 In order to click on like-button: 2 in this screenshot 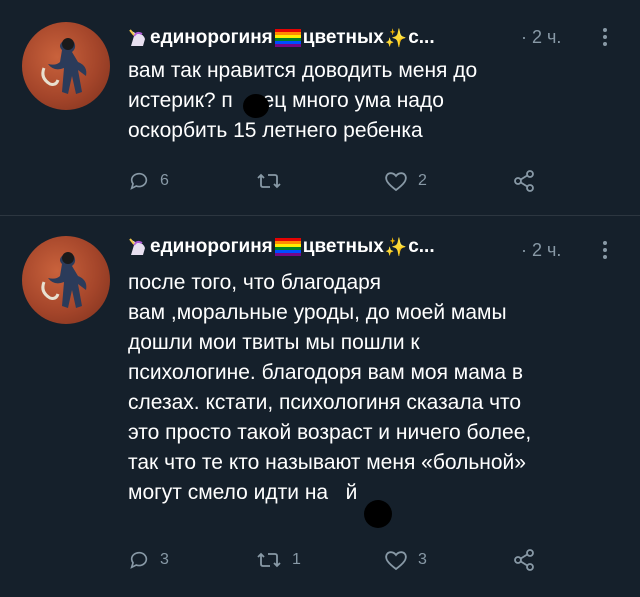, I will do `click(405, 181)`.